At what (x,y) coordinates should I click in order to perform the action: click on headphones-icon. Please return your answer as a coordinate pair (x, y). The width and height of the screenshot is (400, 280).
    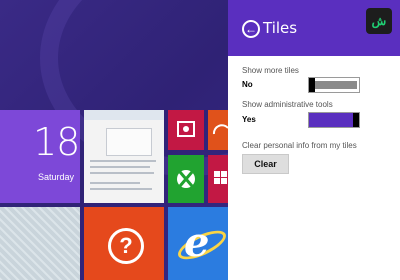
    Looking at the image, I should click on (220, 129).